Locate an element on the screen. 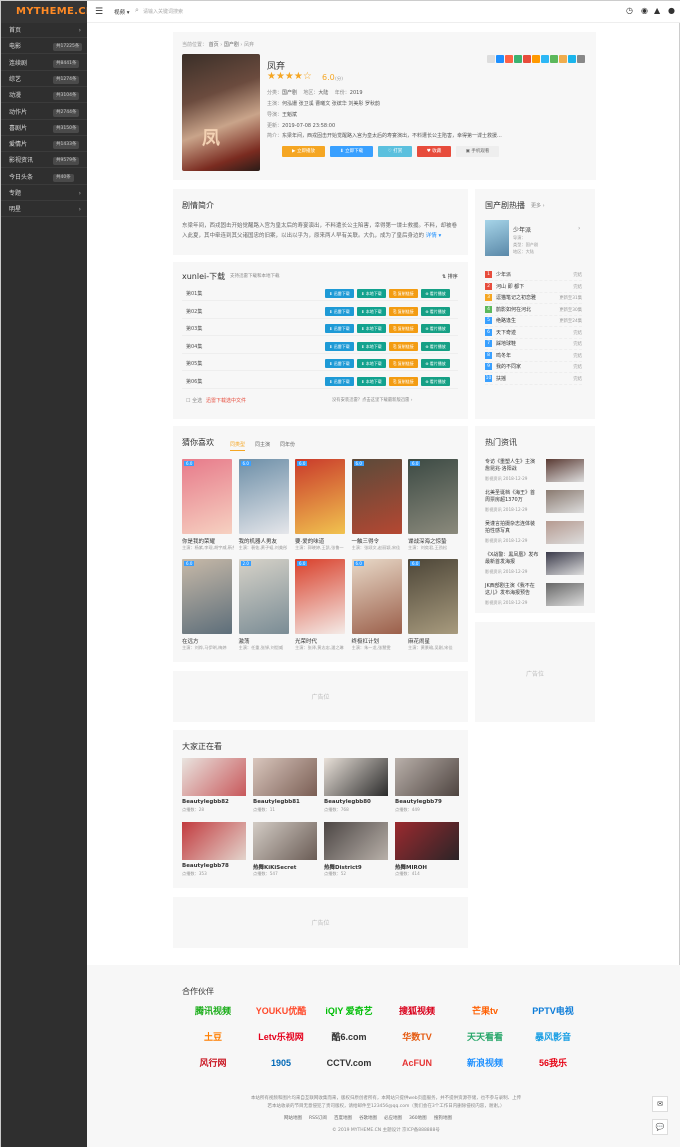 The width and height of the screenshot is (680, 1147). menu-toggle-icon: ☰ is located at coordinates (99, 12).